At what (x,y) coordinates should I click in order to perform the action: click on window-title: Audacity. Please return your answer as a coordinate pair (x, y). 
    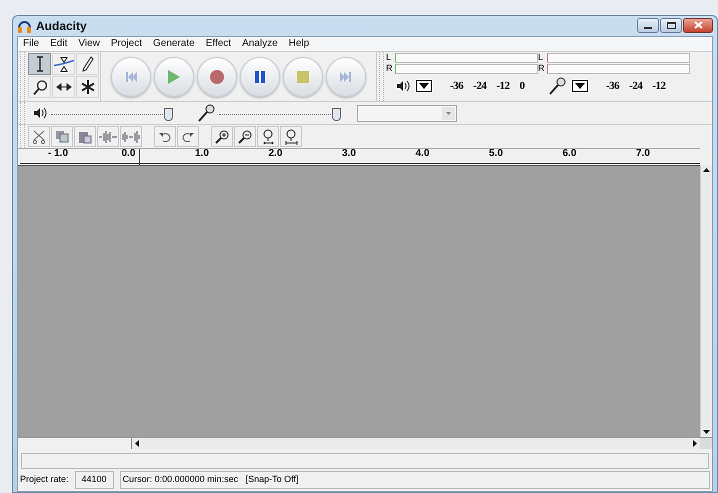
    Looking at the image, I should click on (61, 26).